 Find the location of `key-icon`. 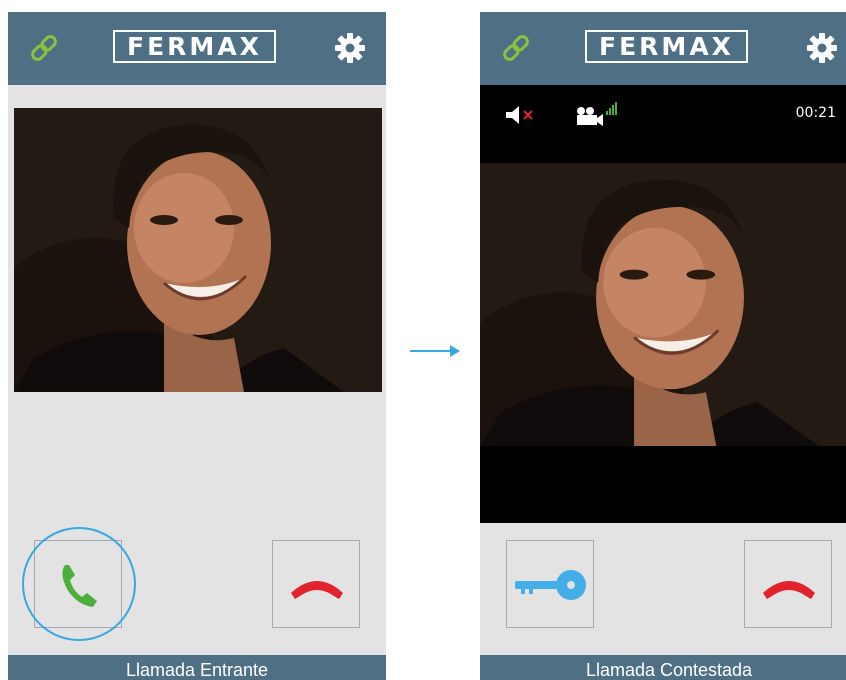

key-icon is located at coordinates (550, 585).